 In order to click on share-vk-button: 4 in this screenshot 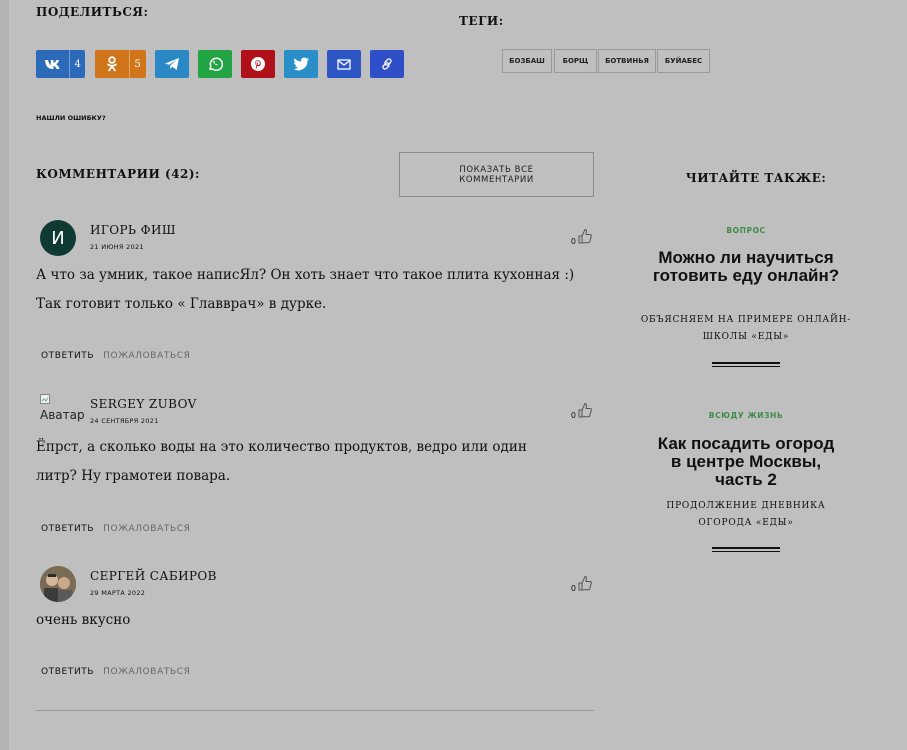, I will do `click(60, 64)`.